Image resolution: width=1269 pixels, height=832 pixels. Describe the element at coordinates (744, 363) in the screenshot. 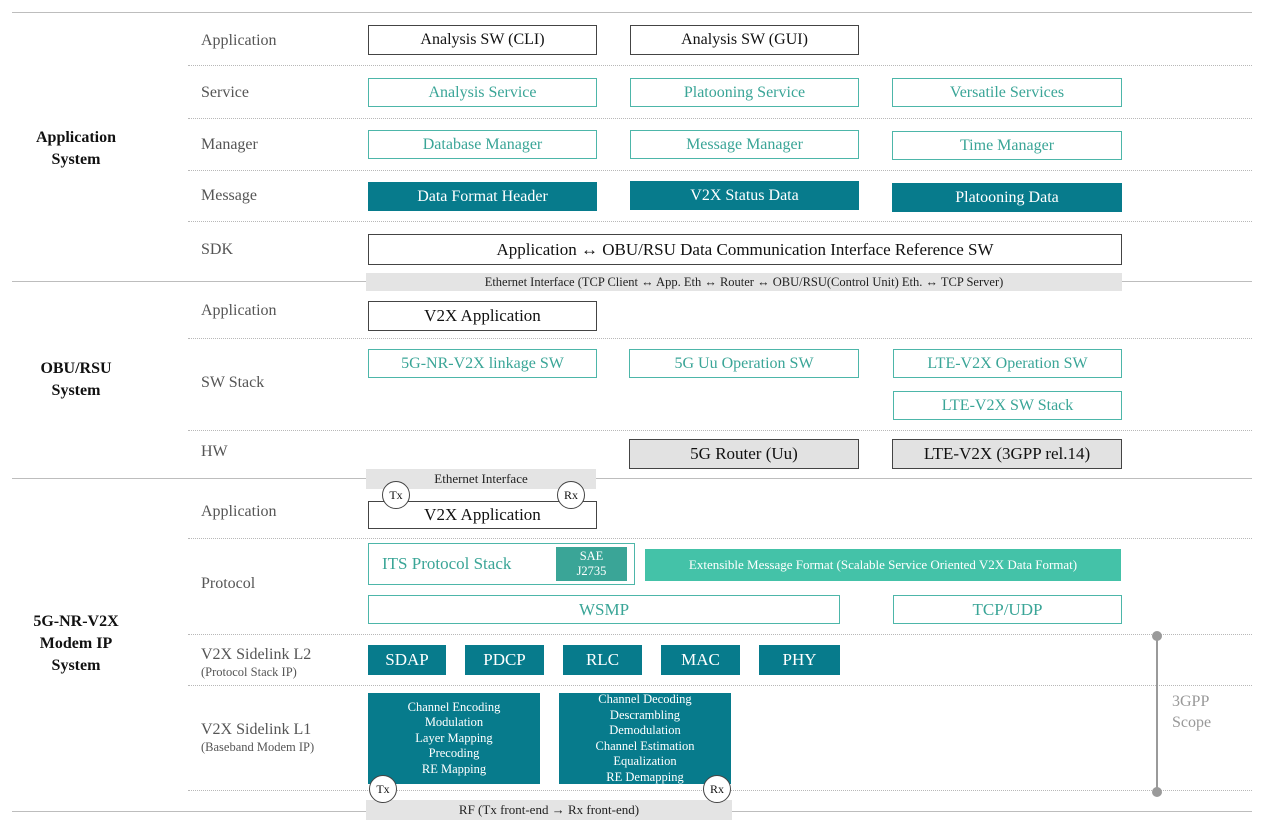

I see `uu-operation-box: 5G Uu Operation SW` at that location.